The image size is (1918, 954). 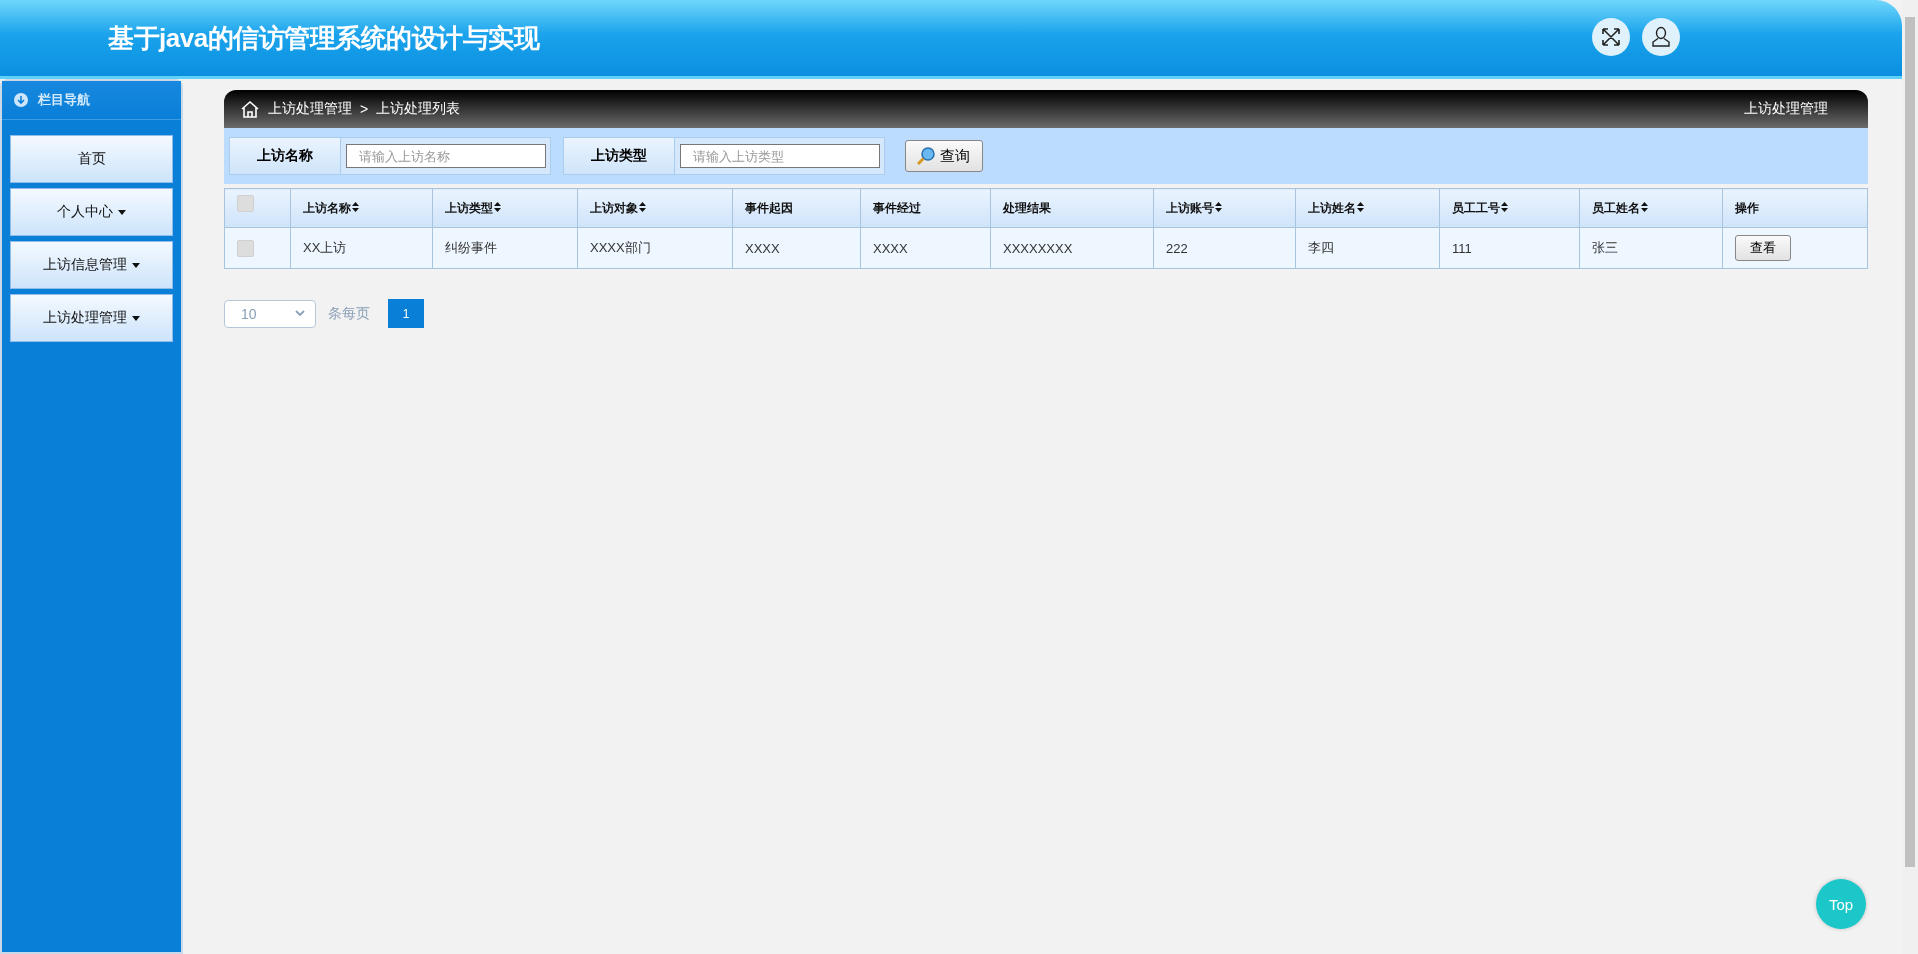 What do you see at coordinates (250, 109) in the screenshot?
I see `home-icon` at bounding box center [250, 109].